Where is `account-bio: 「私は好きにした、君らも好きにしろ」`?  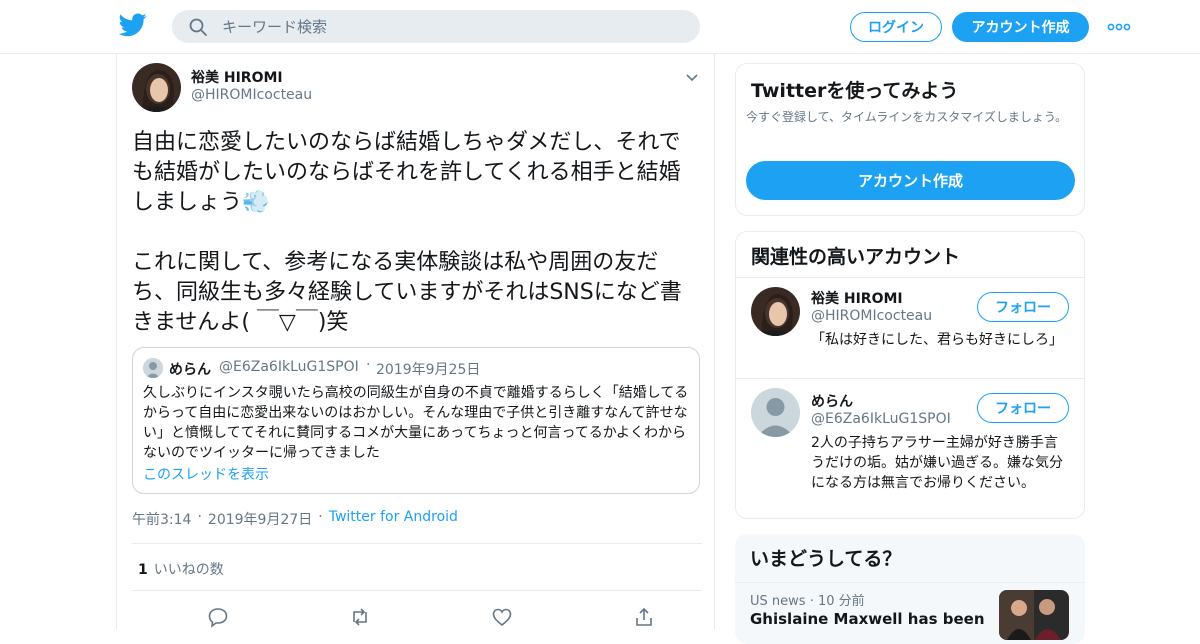
account-bio: 「私は好きにした、君らも好きにしろ」 is located at coordinates (937, 340).